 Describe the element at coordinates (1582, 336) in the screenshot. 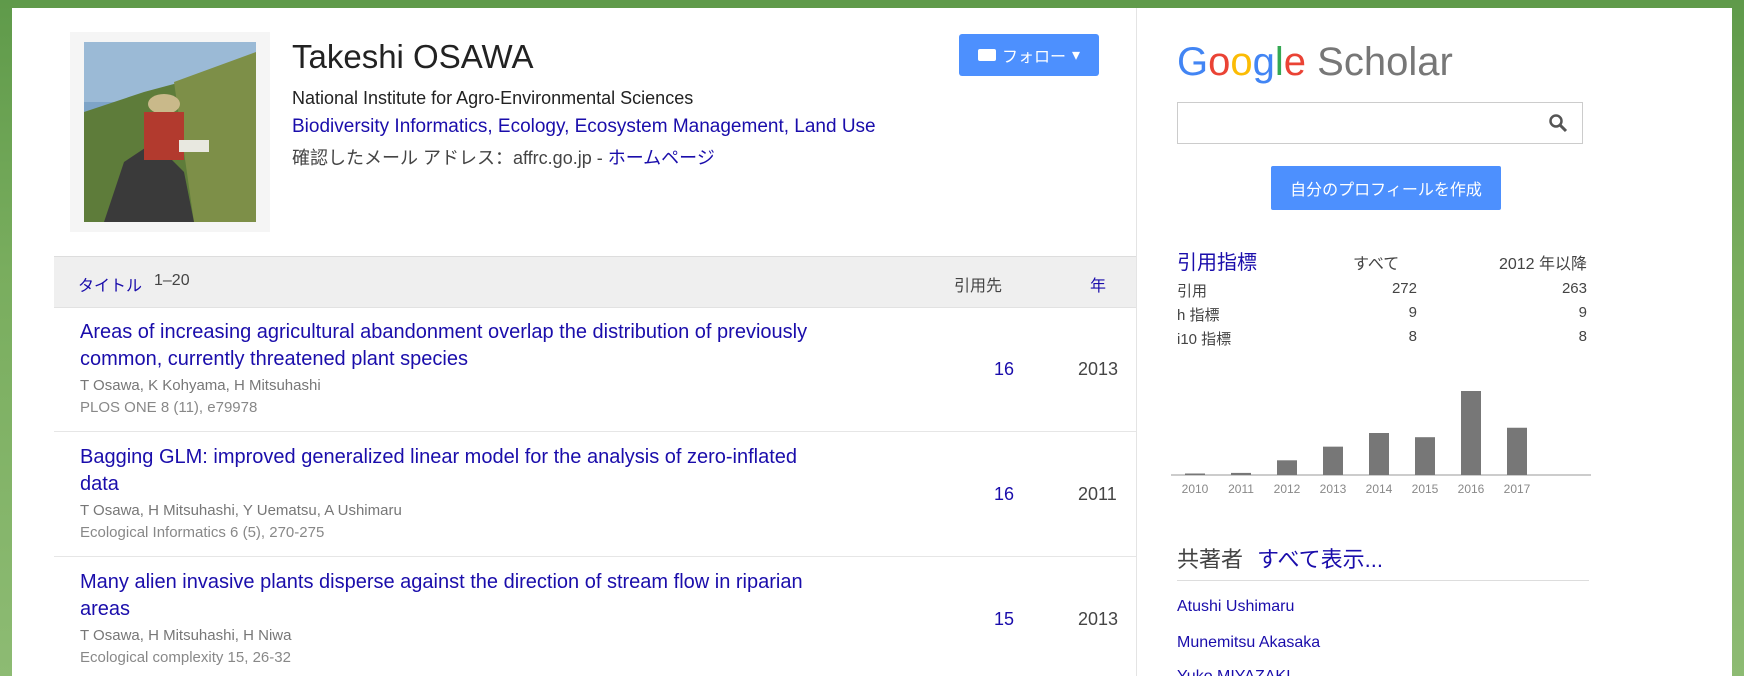

I see `metric-since: 8` at that location.